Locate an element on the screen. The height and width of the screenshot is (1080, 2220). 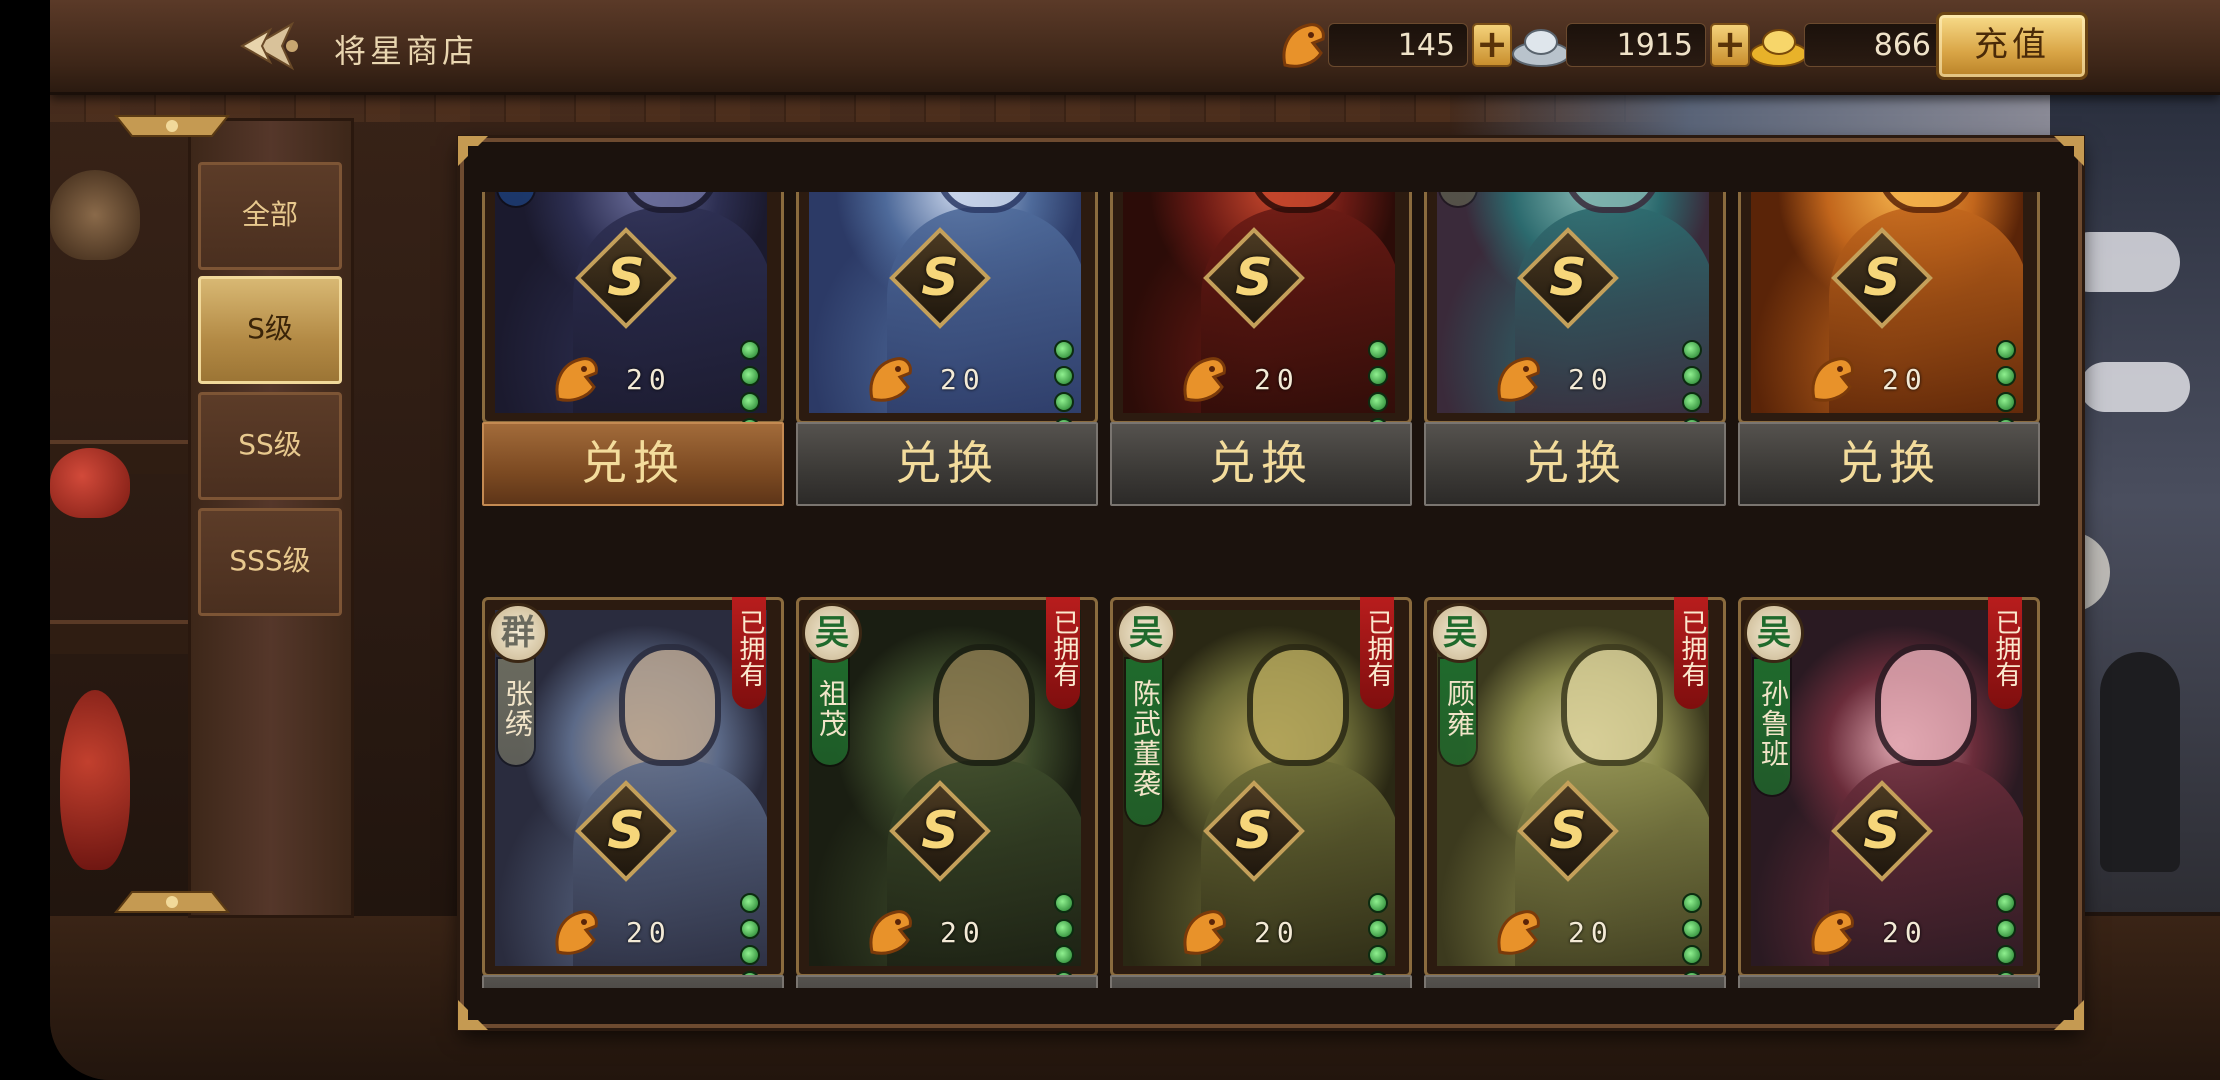
hero-card: 司马朗S20兑换 is located at coordinates (633, 349).